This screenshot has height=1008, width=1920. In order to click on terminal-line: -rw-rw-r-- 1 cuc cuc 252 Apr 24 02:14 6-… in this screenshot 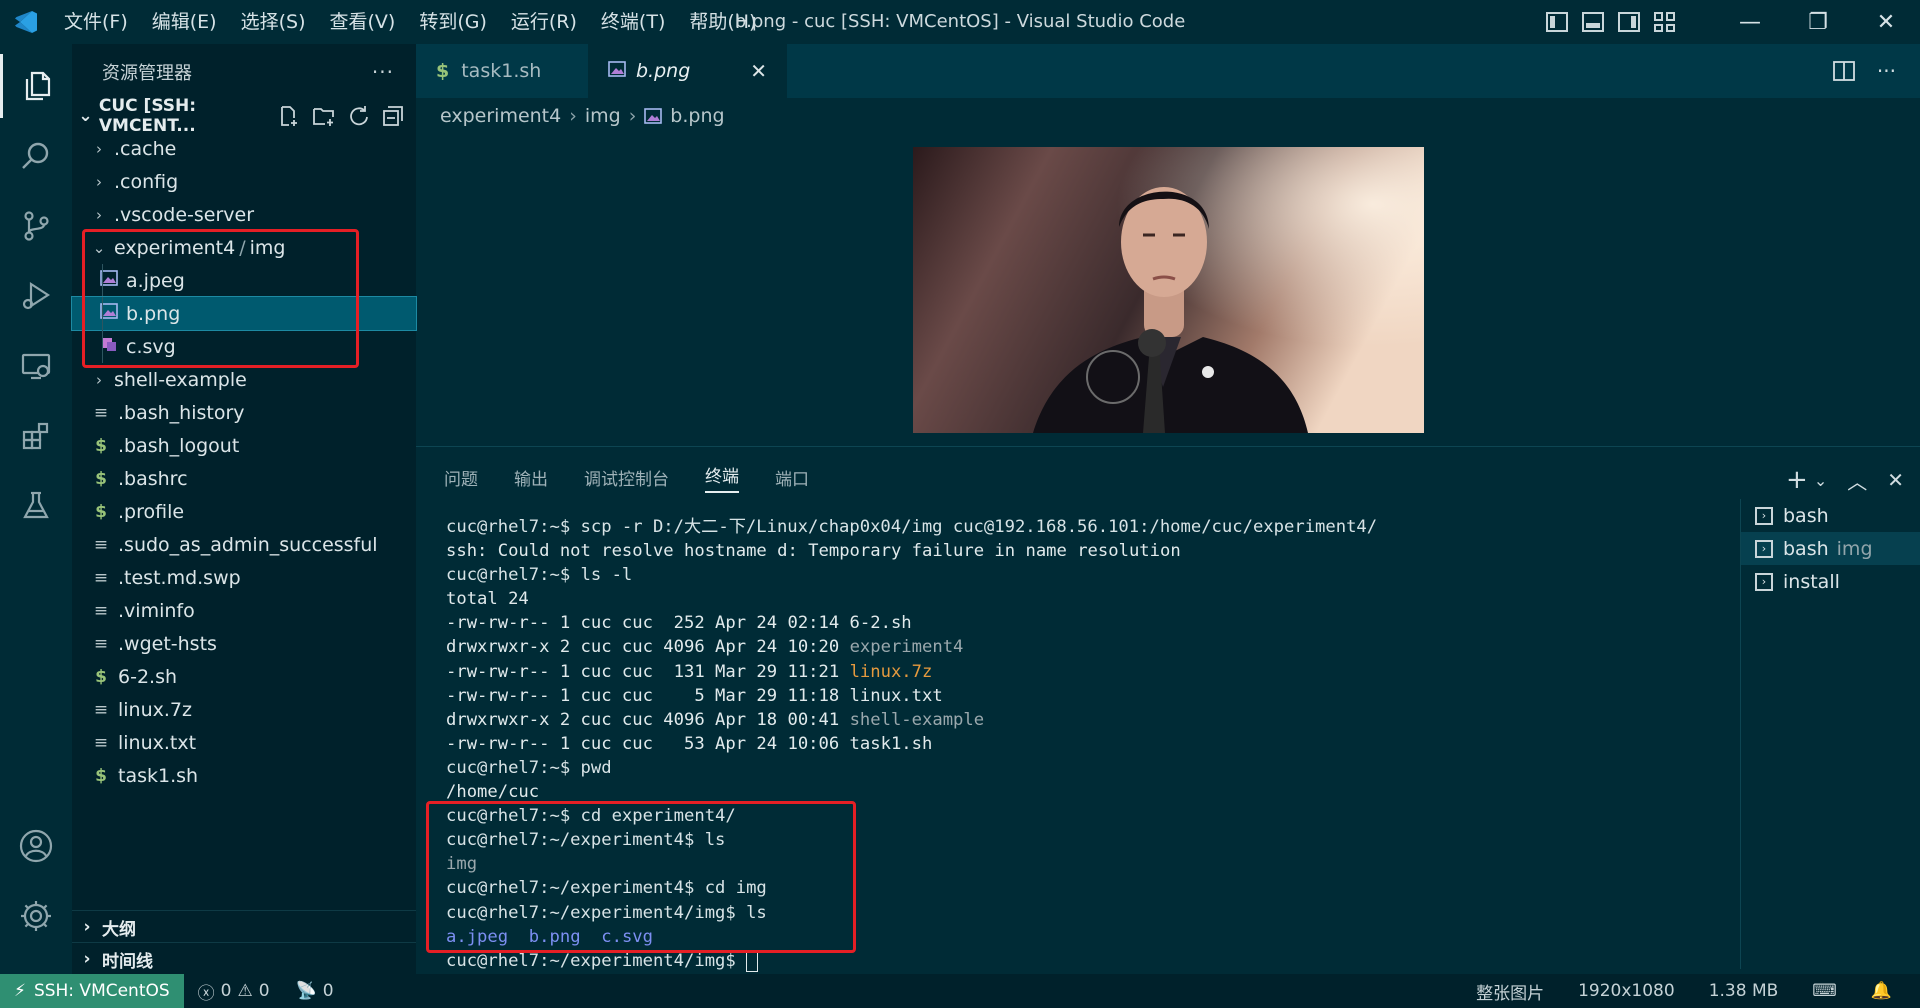, I will do `click(966, 623)`.